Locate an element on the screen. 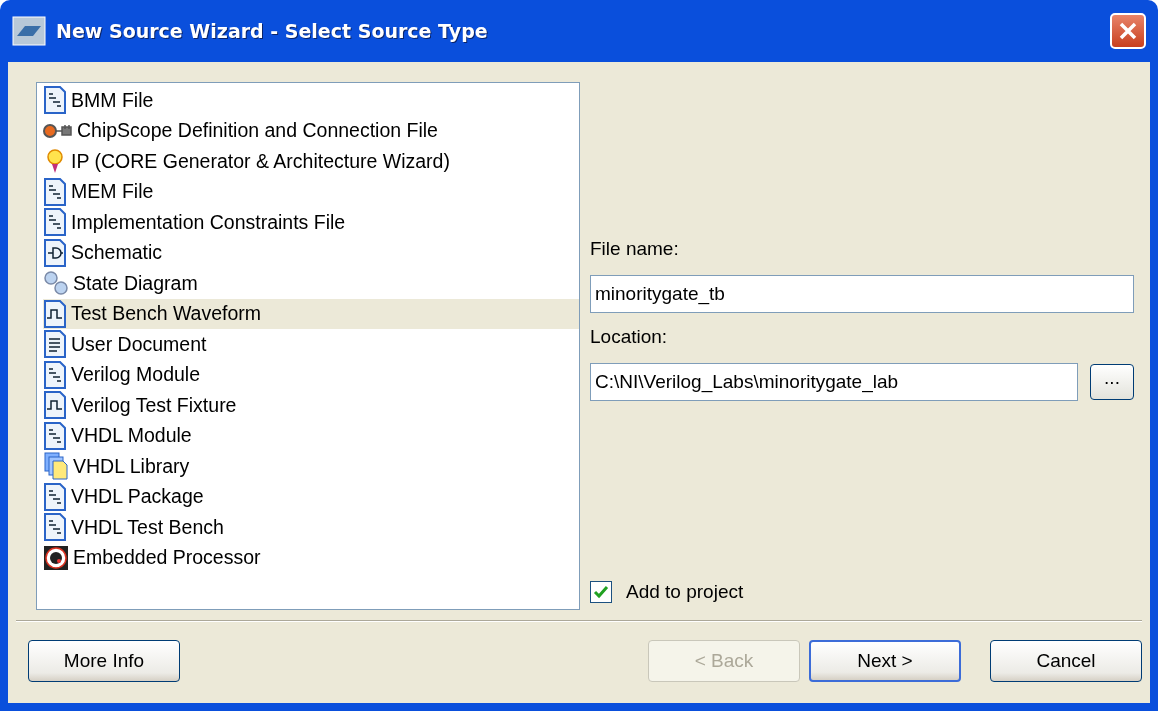 The width and height of the screenshot is (1158, 711). source-type-item: VHDL Test Bench is located at coordinates (311, 527).